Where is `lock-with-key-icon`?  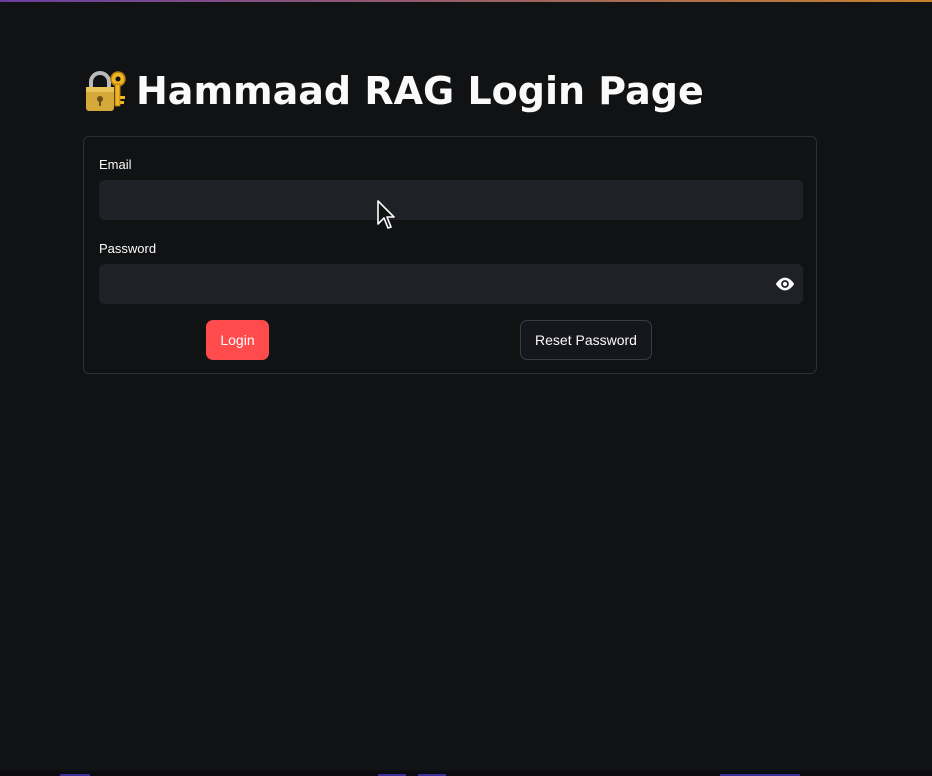 lock-with-key-icon is located at coordinates (106, 91).